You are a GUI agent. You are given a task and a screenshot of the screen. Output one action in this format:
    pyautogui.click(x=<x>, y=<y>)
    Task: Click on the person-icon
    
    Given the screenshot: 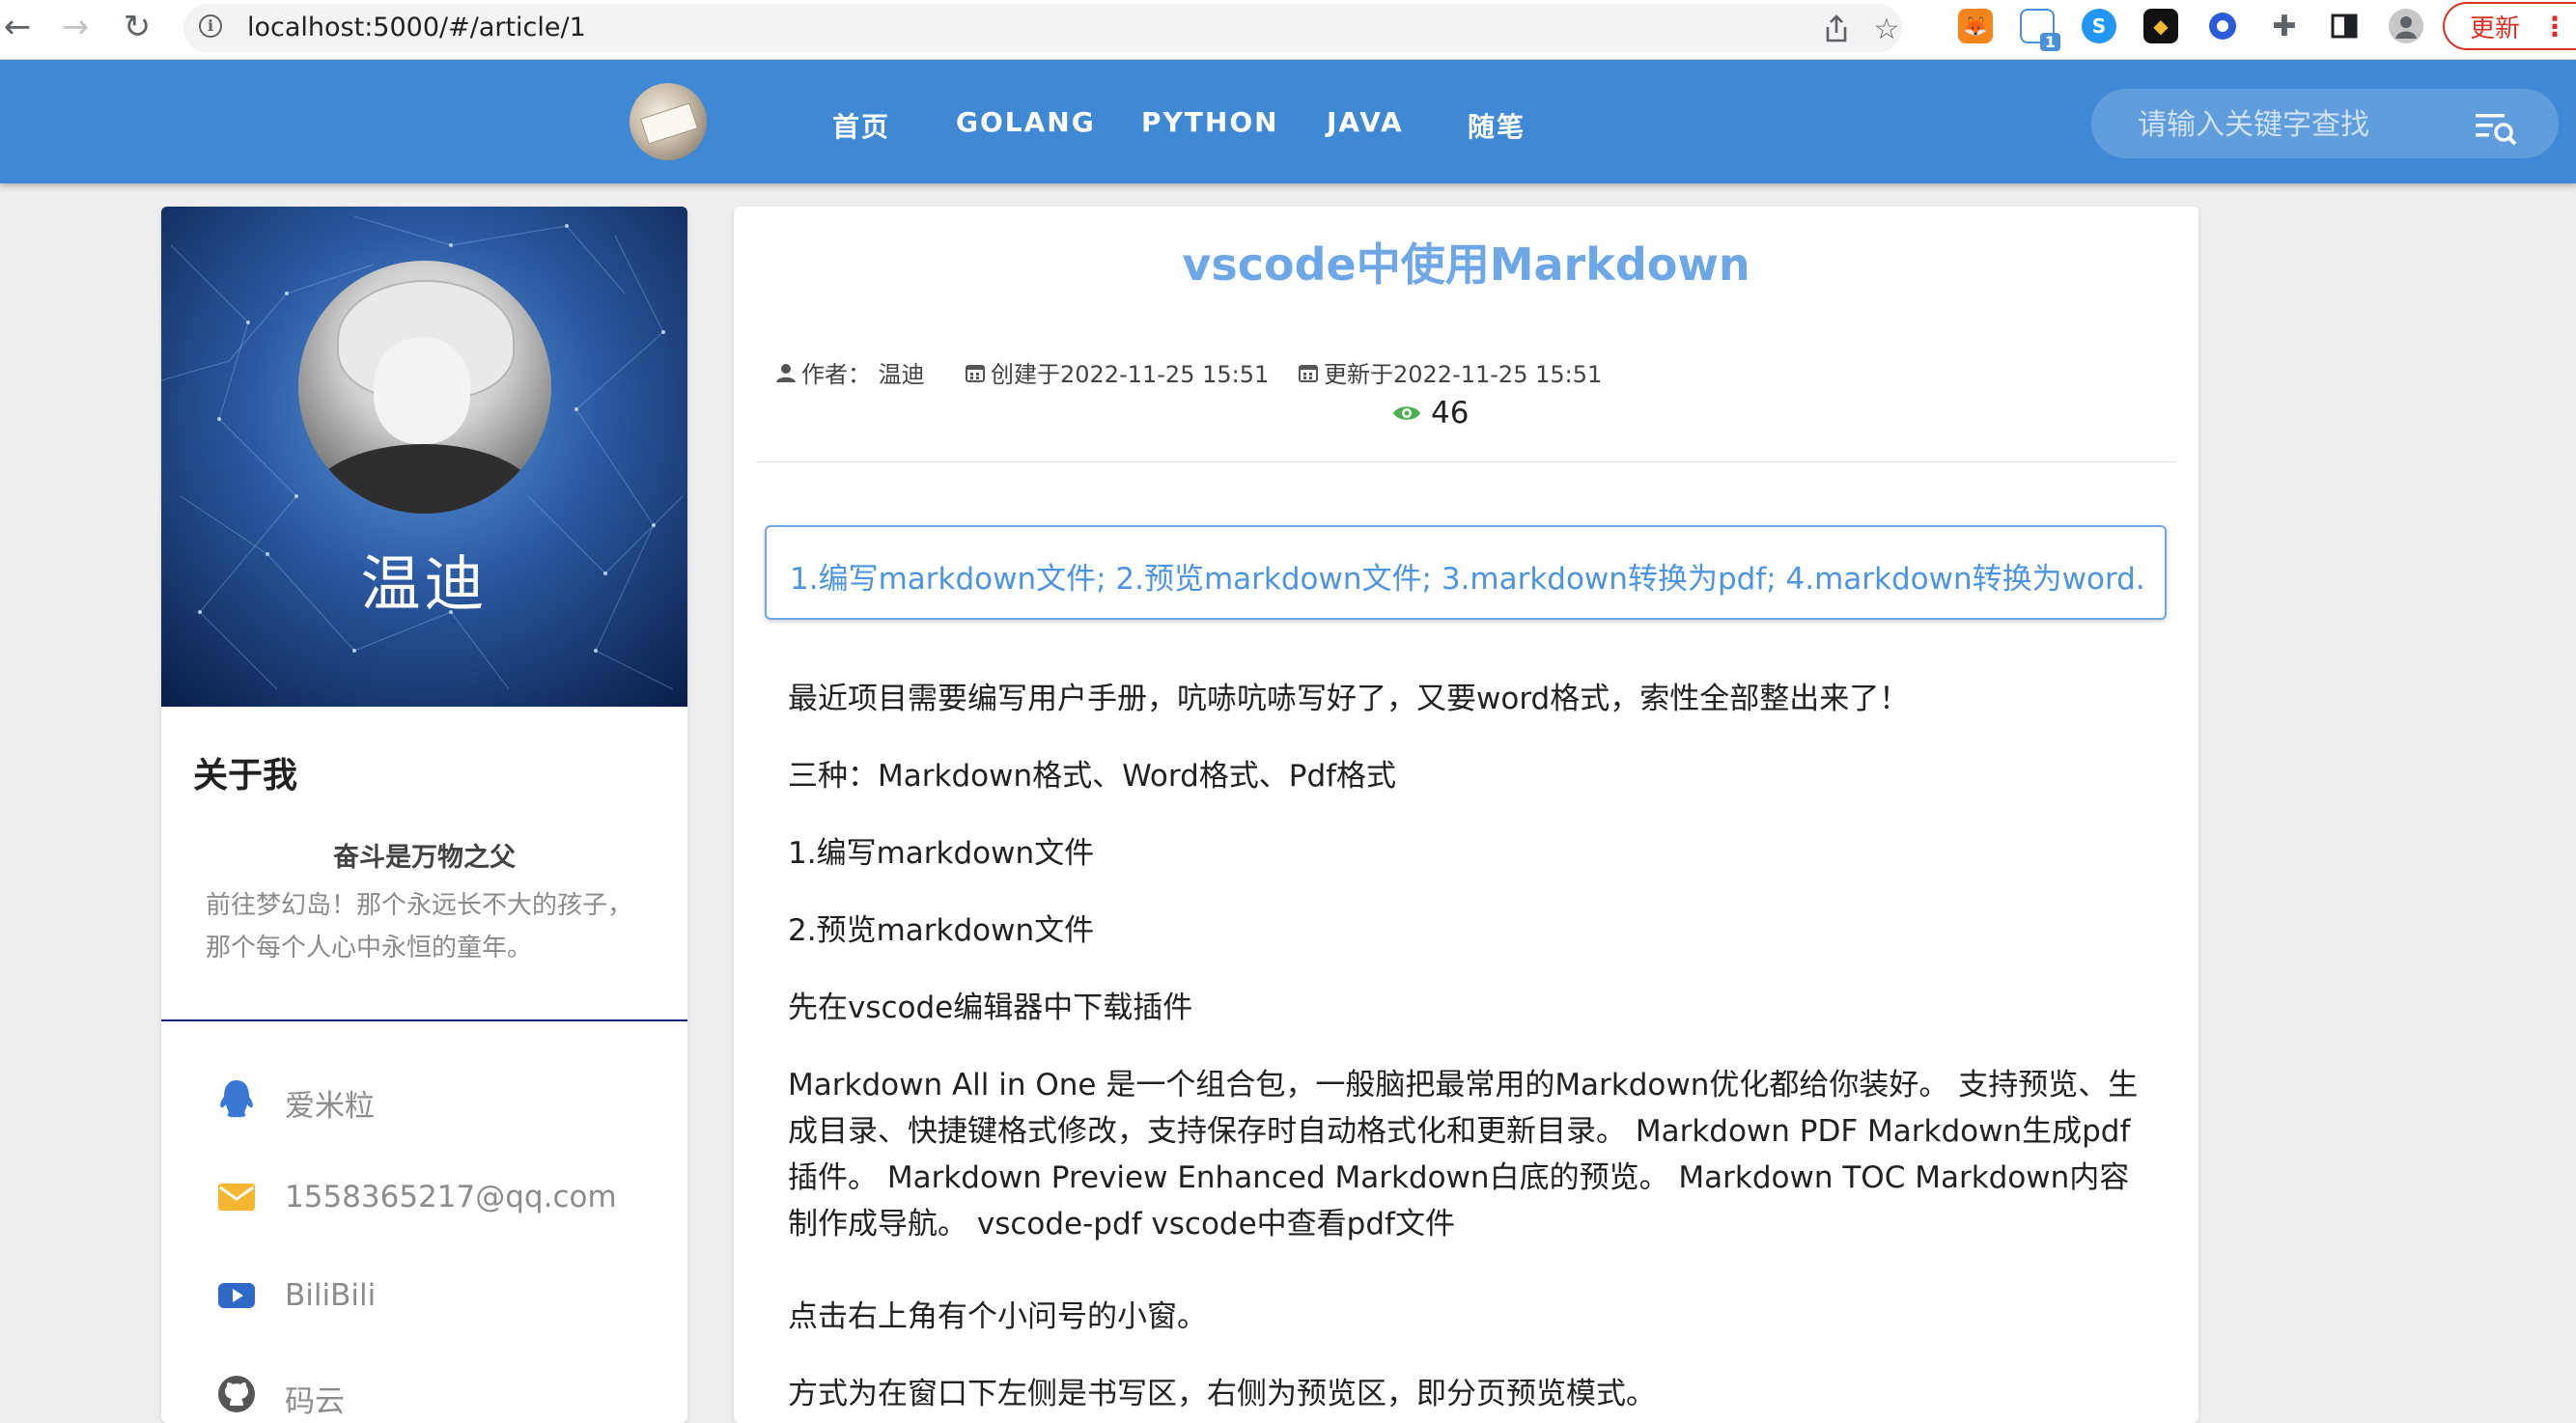 What is the action you would take?
    pyautogui.click(x=786, y=372)
    